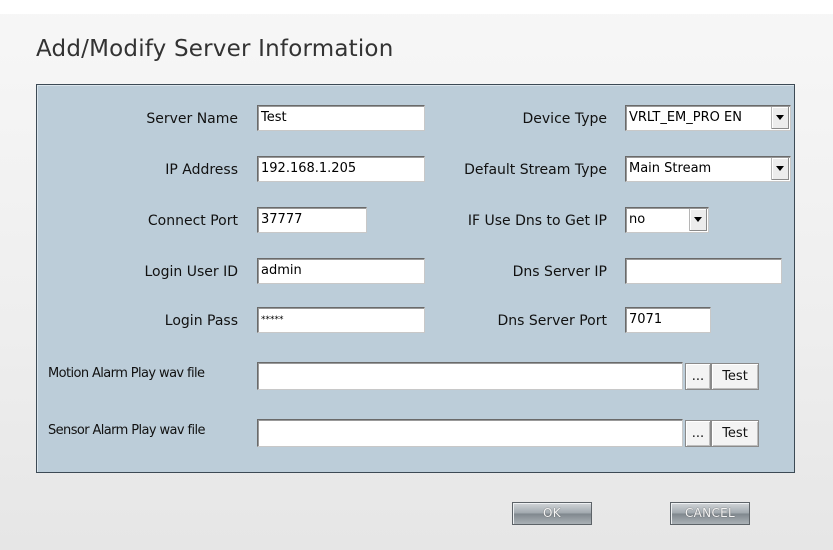  Describe the element at coordinates (416, 7) in the screenshot. I see `dialog-top-edge` at that location.